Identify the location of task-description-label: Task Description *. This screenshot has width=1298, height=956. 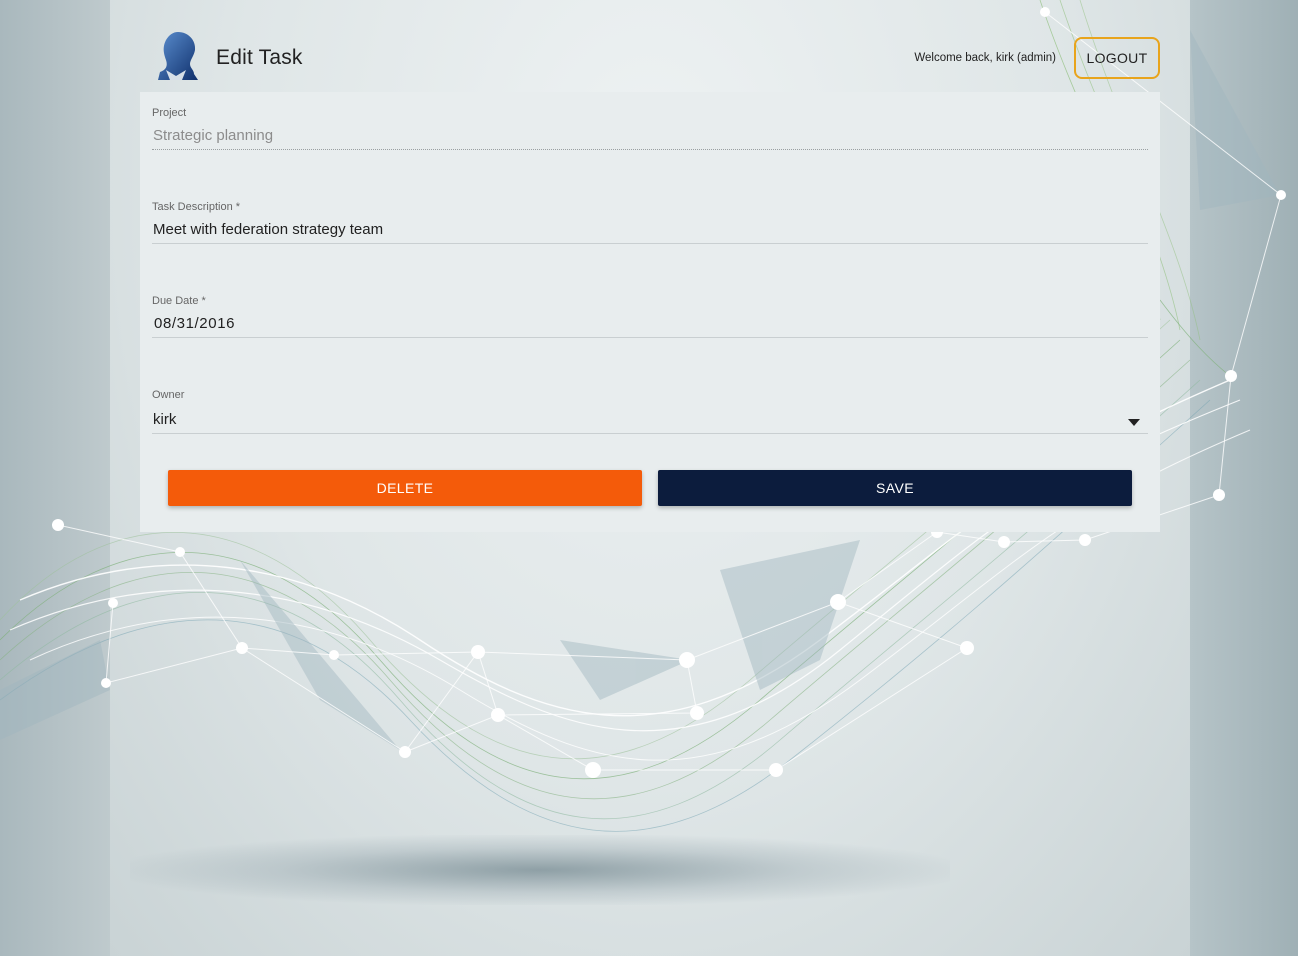
(196, 207).